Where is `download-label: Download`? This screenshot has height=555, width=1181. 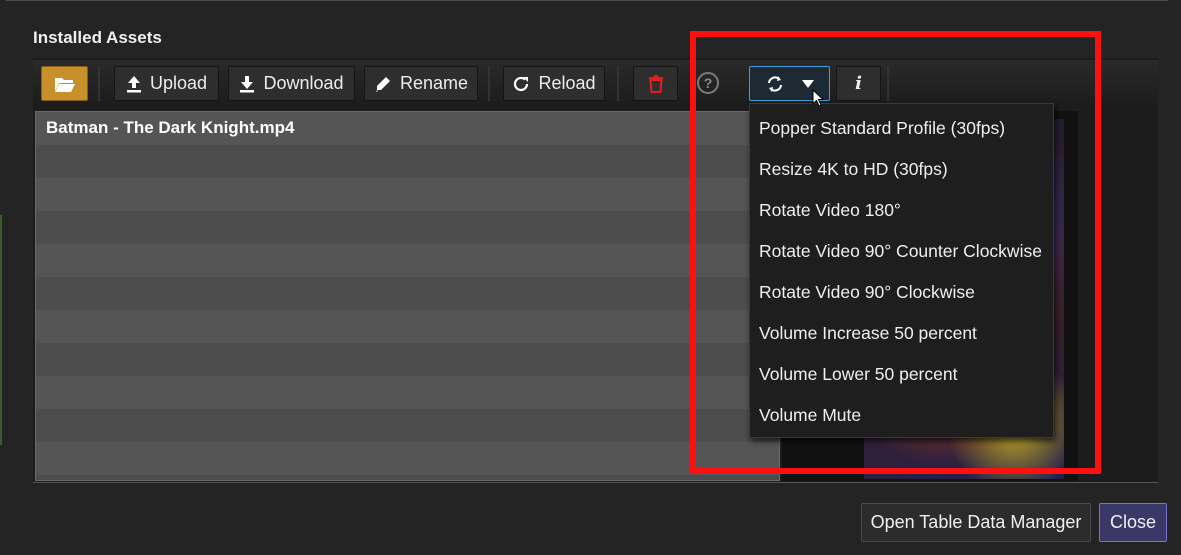 download-label: Download is located at coordinates (303, 83).